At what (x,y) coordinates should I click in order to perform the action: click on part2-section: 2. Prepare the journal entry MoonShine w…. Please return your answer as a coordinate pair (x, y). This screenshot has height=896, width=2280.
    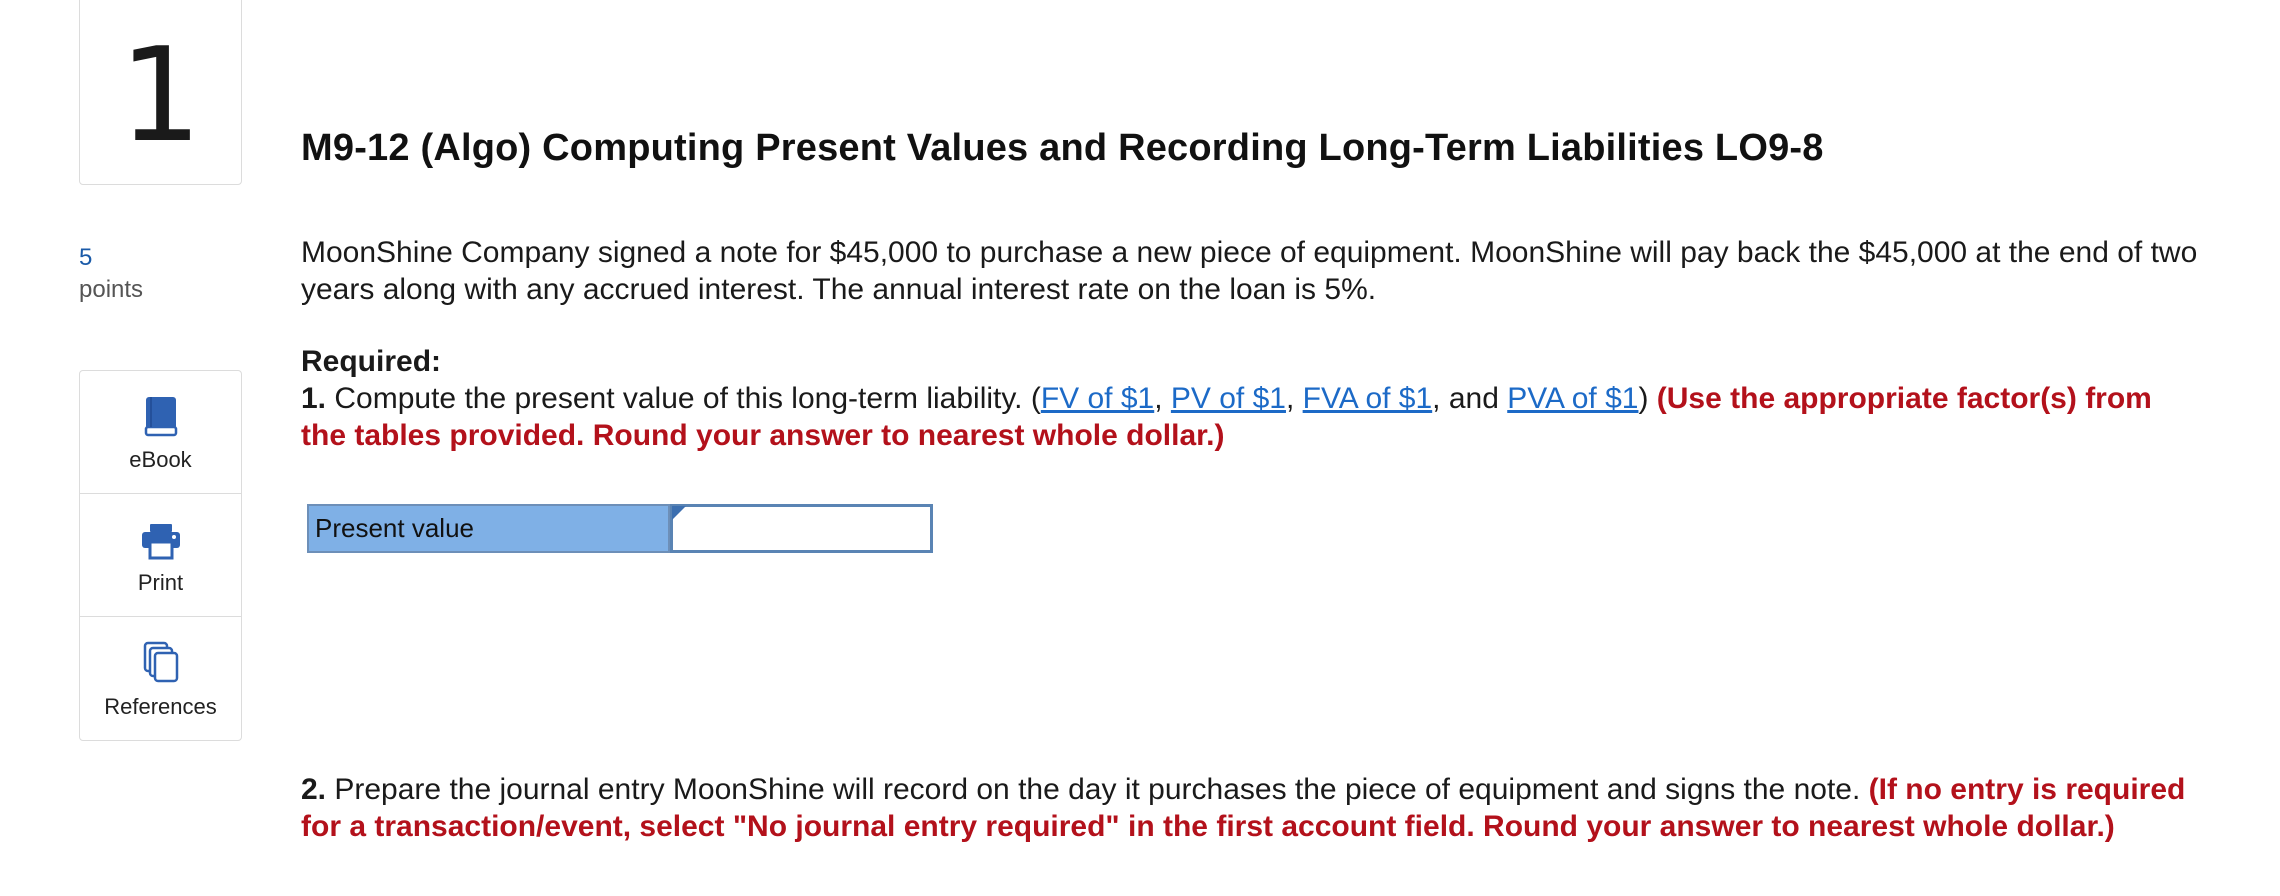
    Looking at the image, I should click on (1251, 808).